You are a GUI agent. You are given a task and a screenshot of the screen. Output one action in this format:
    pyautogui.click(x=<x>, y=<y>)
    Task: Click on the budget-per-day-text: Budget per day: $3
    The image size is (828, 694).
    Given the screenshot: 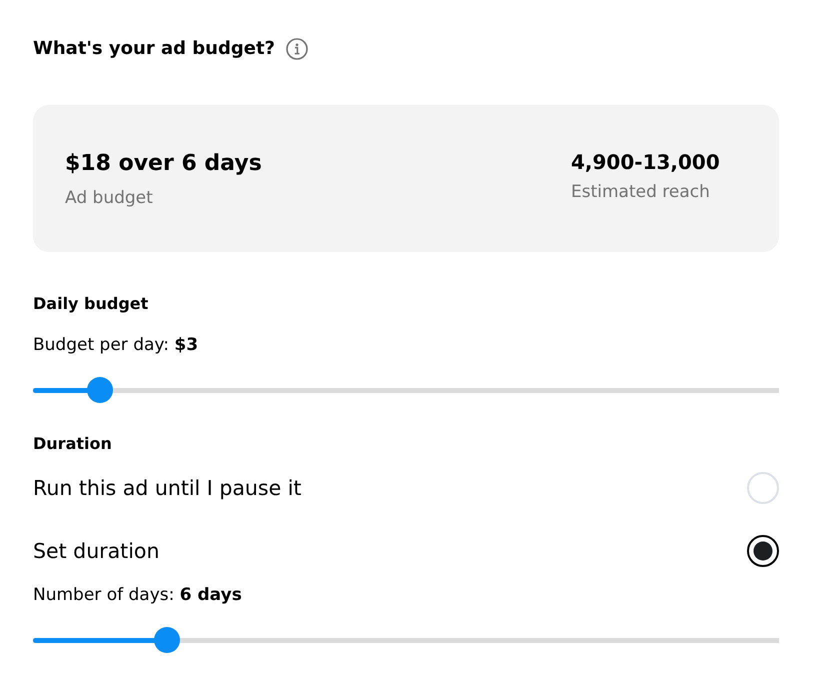 What is the action you would take?
    pyautogui.click(x=116, y=345)
    